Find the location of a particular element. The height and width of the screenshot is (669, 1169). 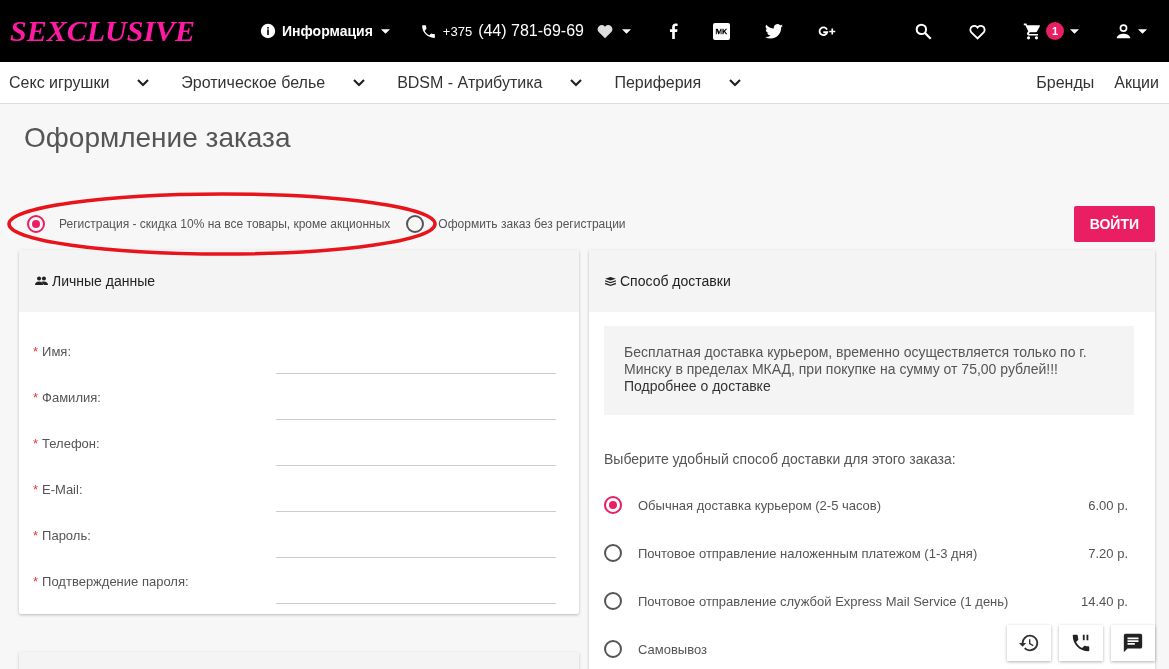

history-icon is located at coordinates (1029, 643).